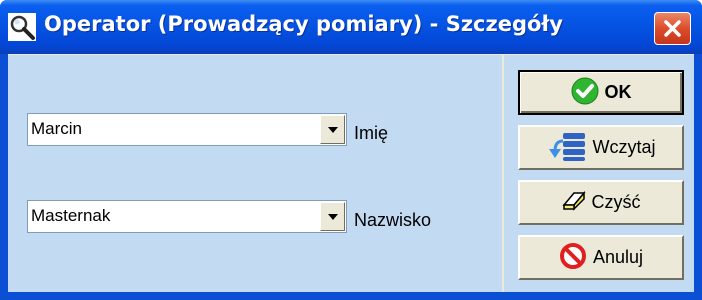 The width and height of the screenshot is (702, 300). Describe the element at coordinates (616, 202) in the screenshot. I see `clear-button-label: Czyść` at that location.